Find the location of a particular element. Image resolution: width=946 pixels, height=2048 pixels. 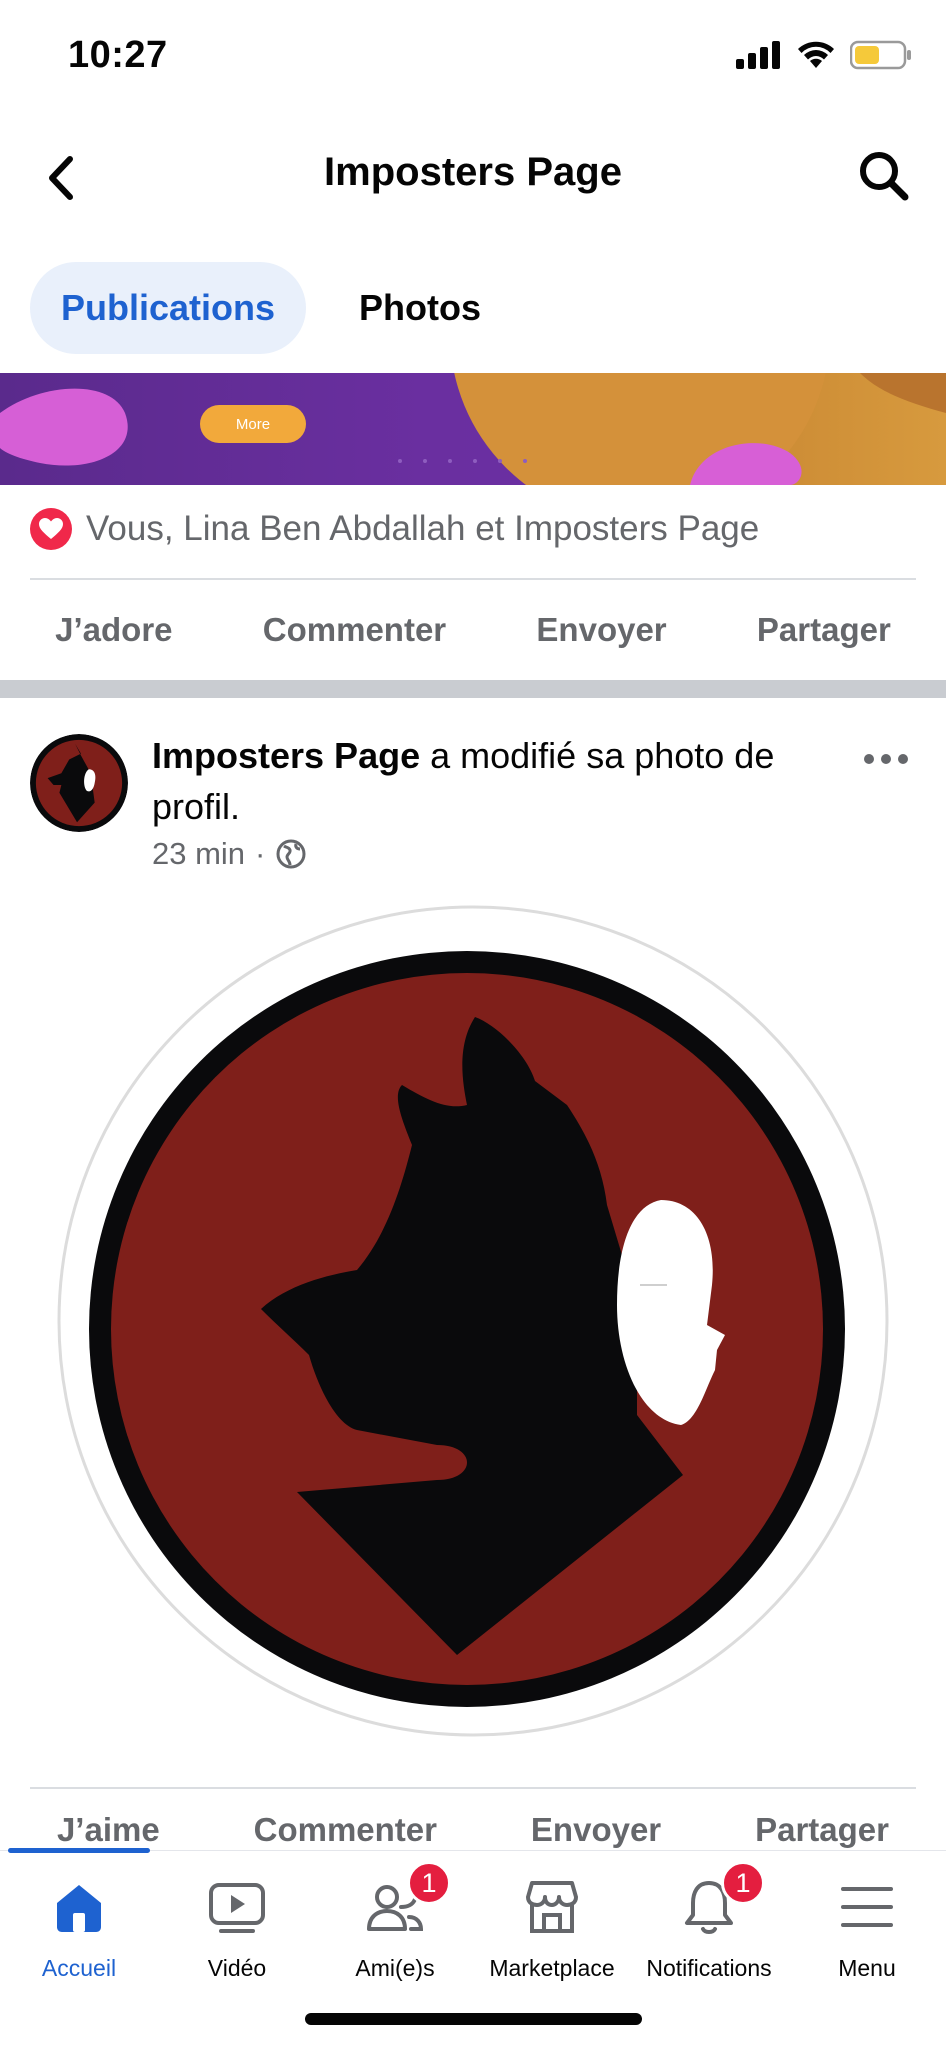

notifications-badge: 1 is located at coordinates (743, 1883).